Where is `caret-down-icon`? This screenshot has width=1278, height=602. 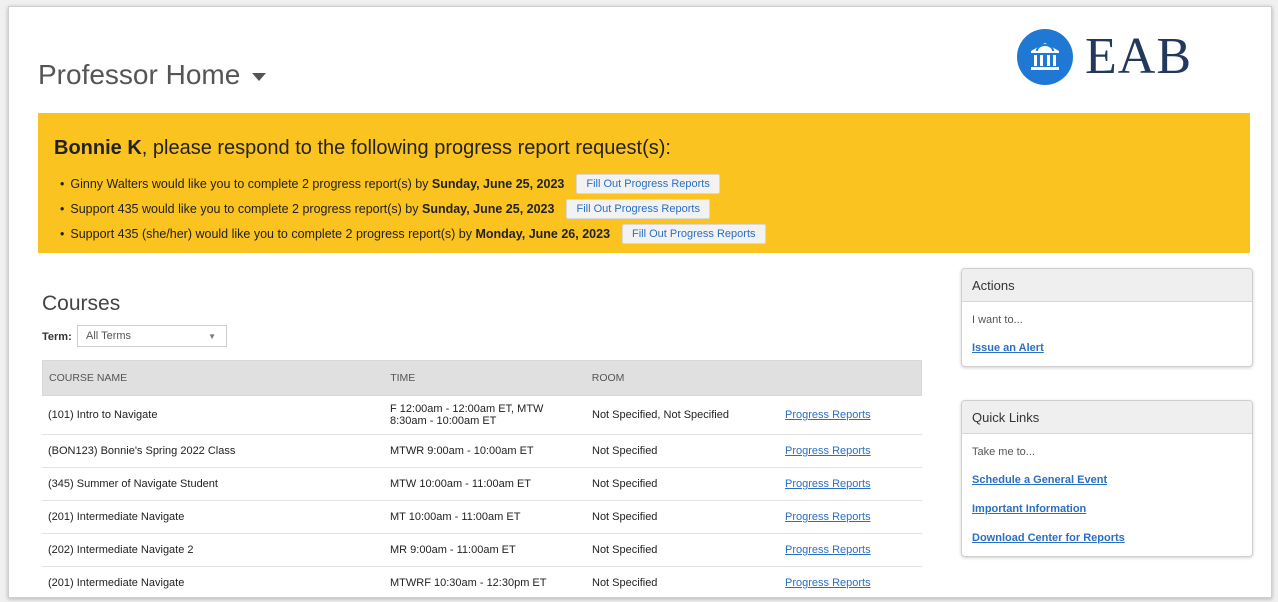 caret-down-icon is located at coordinates (259, 76).